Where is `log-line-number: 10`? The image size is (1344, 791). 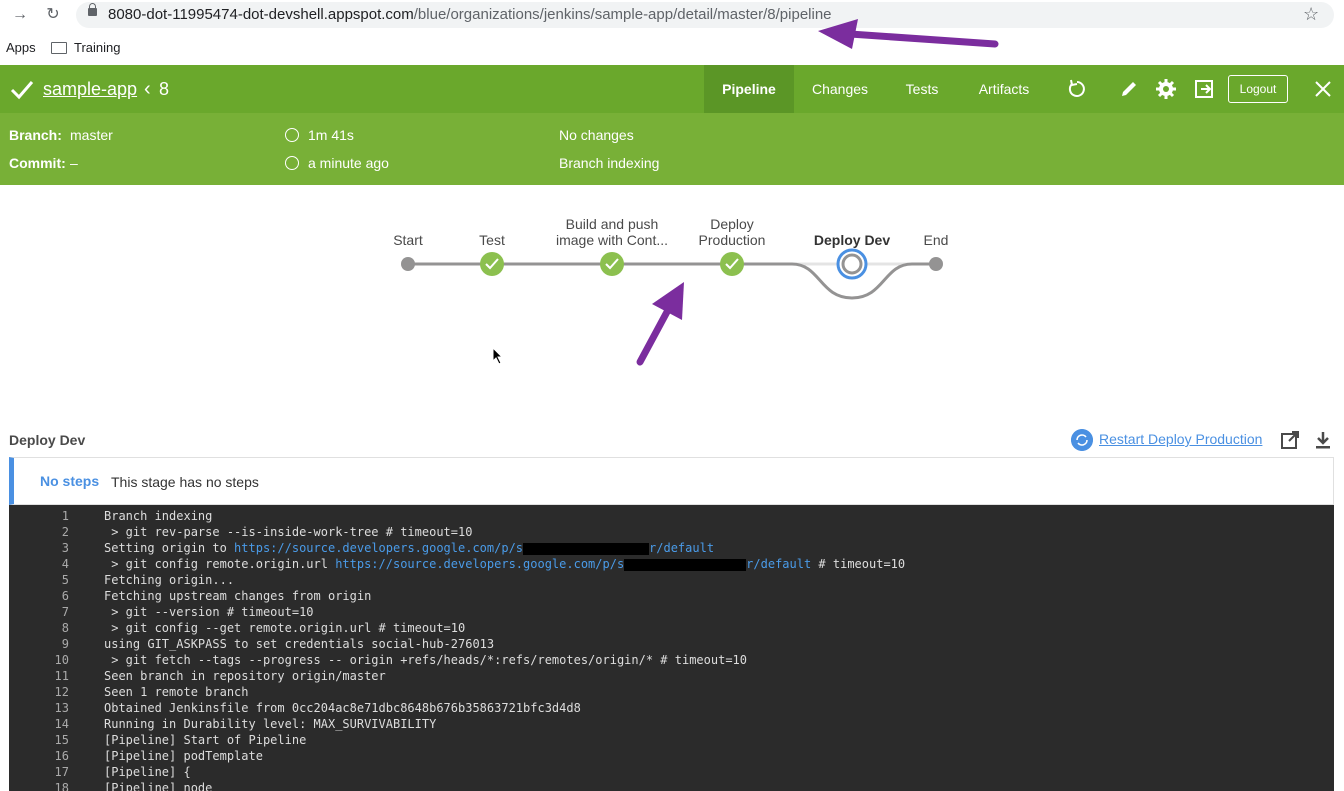
log-line-number: 10 is located at coordinates (61, 660).